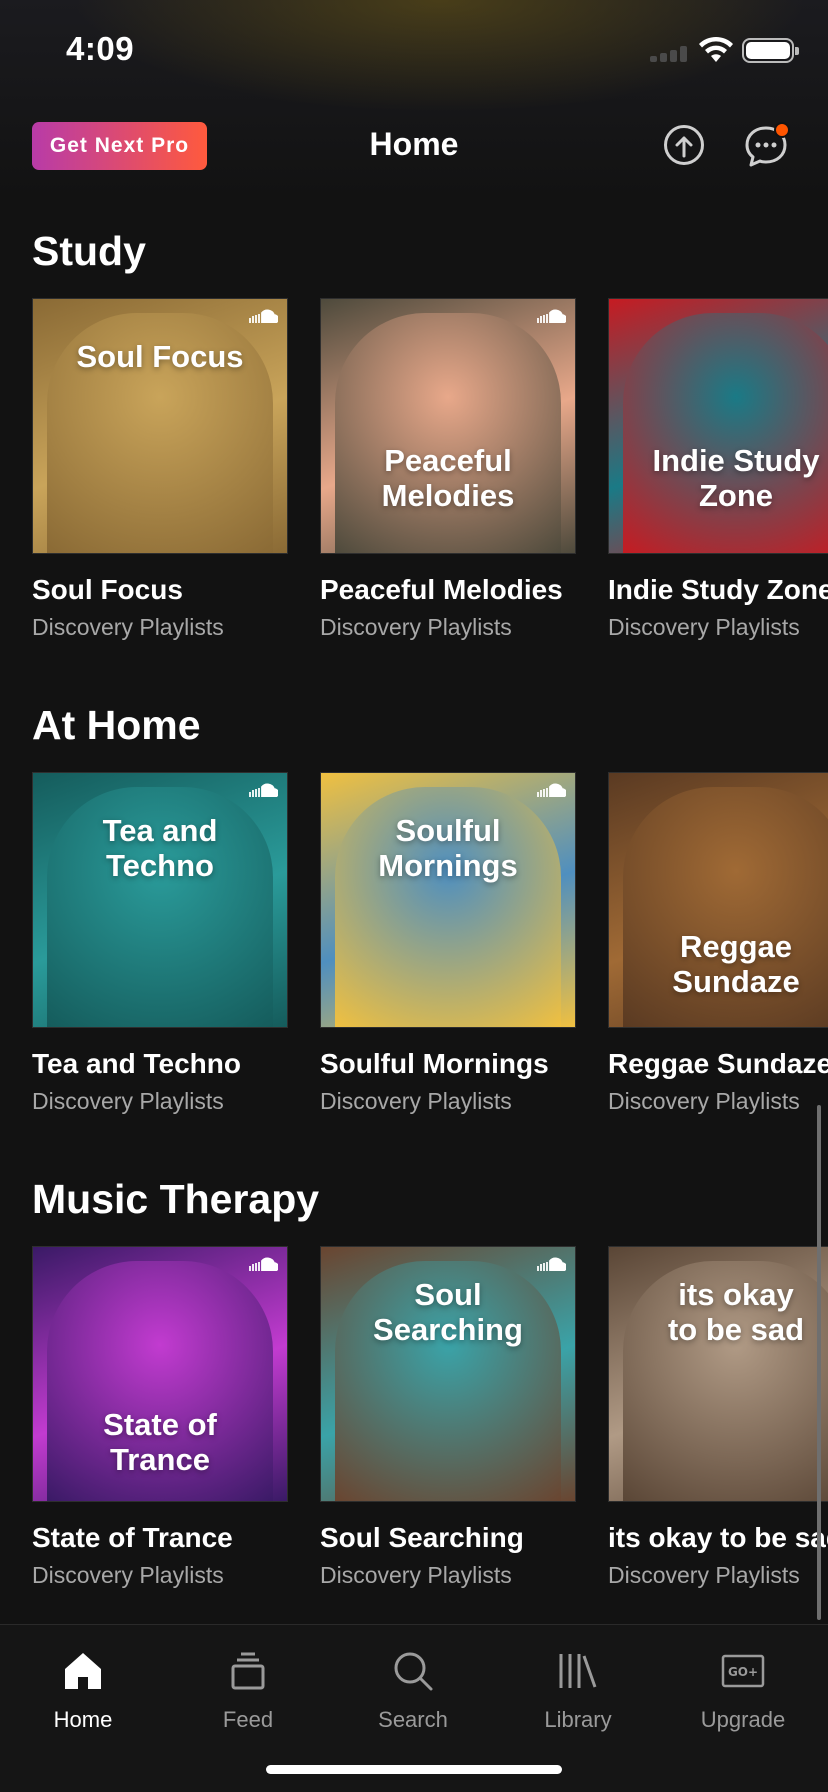  I want to click on playlist-artwork: its okay to be sad, so click(718, 1374).